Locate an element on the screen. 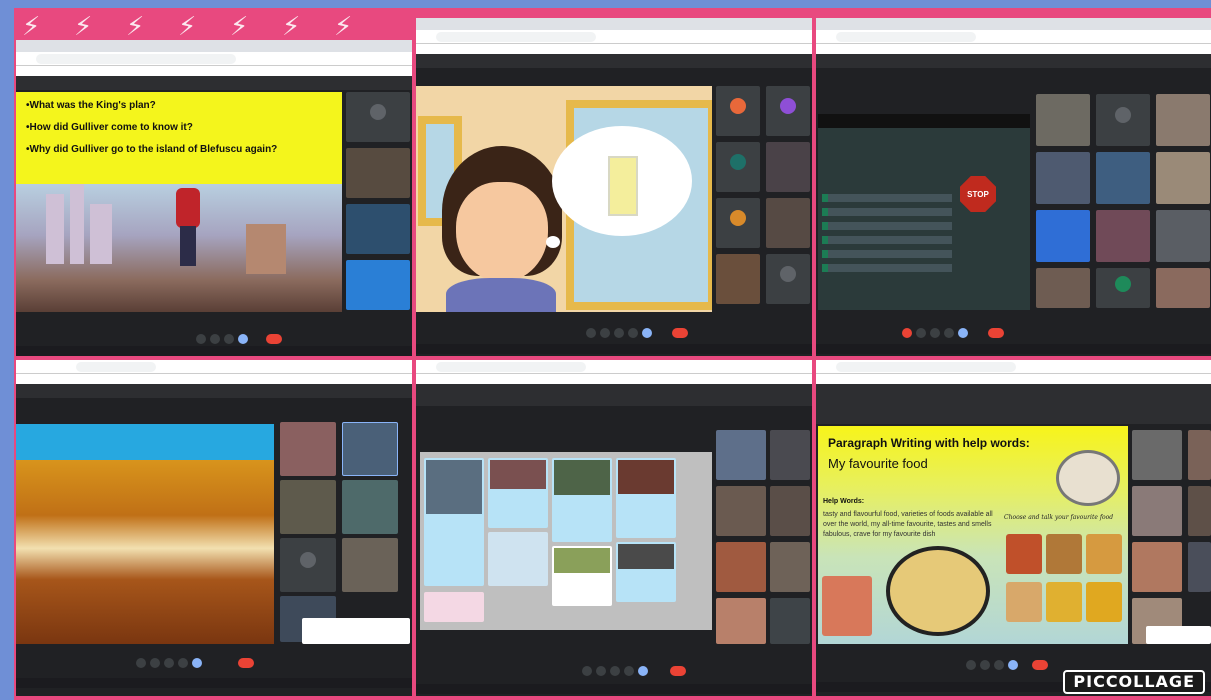 The width and height of the screenshot is (1211, 700). padlet-board is located at coordinates (566, 541).